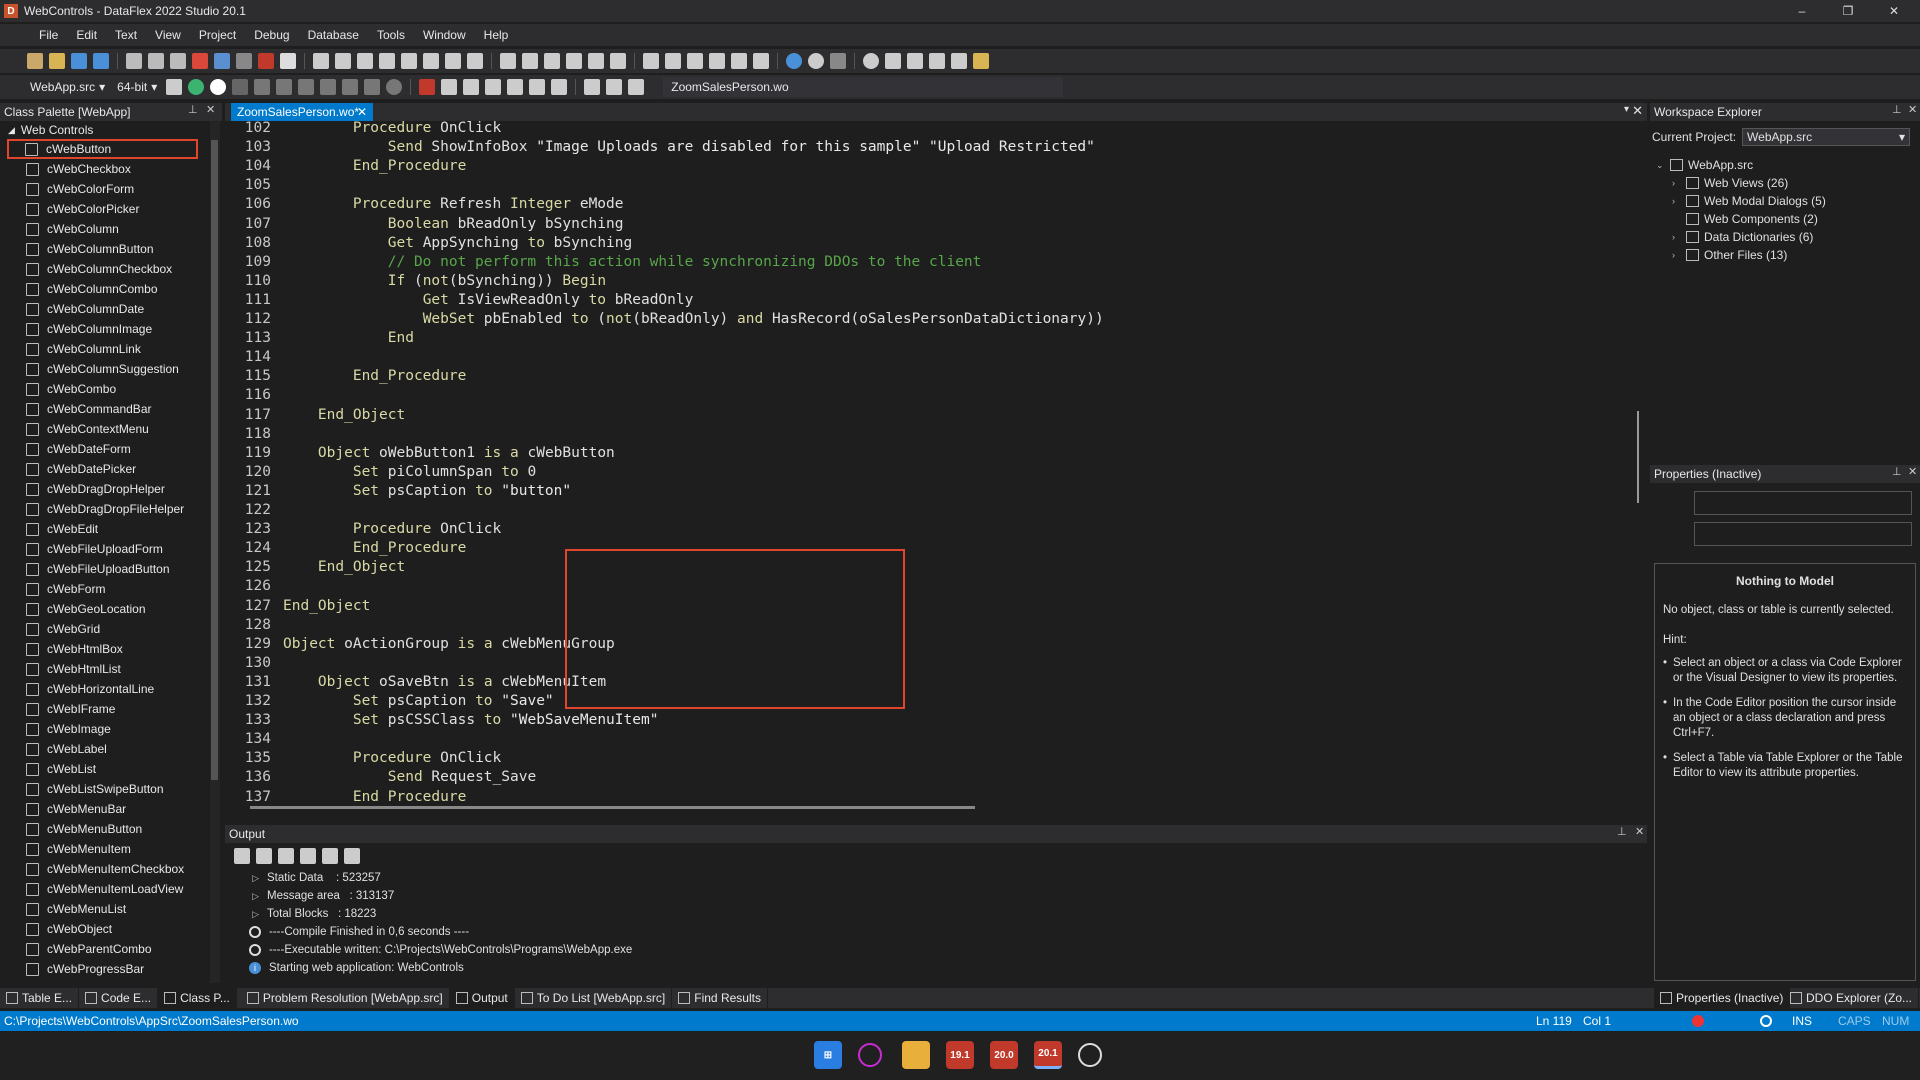  What do you see at coordinates (530, 61) in the screenshot?
I see `link-icon` at bounding box center [530, 61].